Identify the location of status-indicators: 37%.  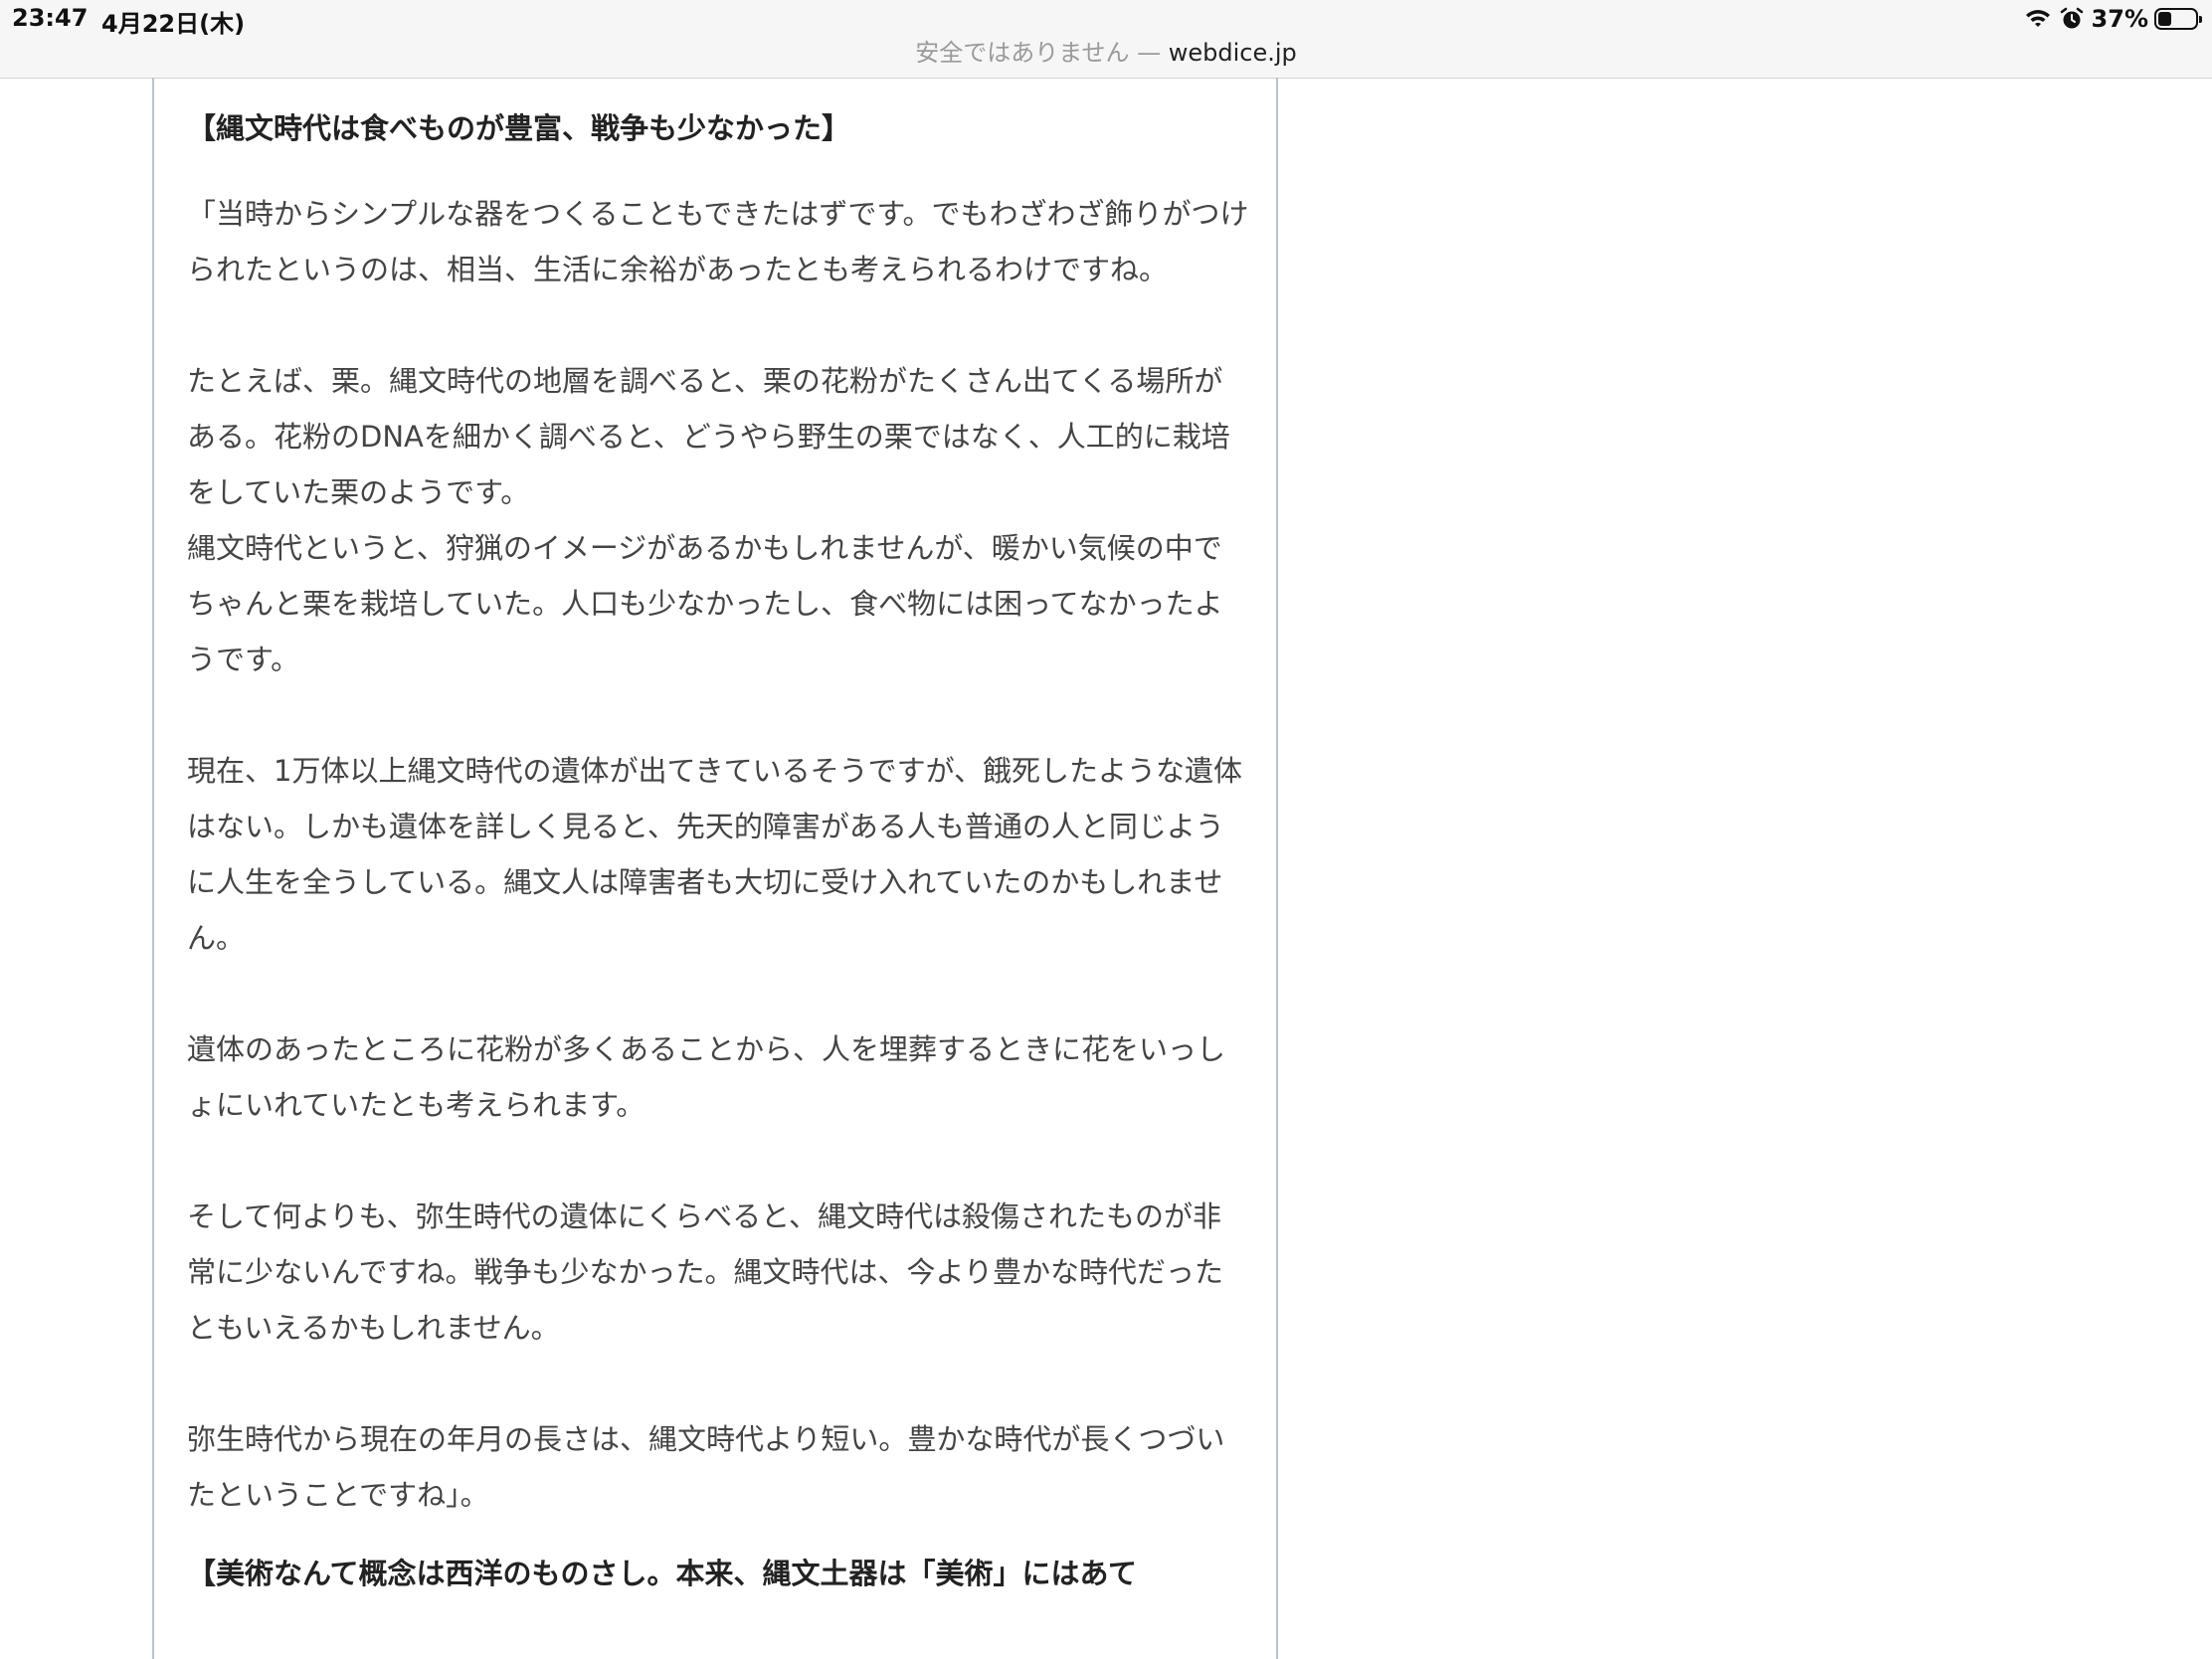
(2113, 19).